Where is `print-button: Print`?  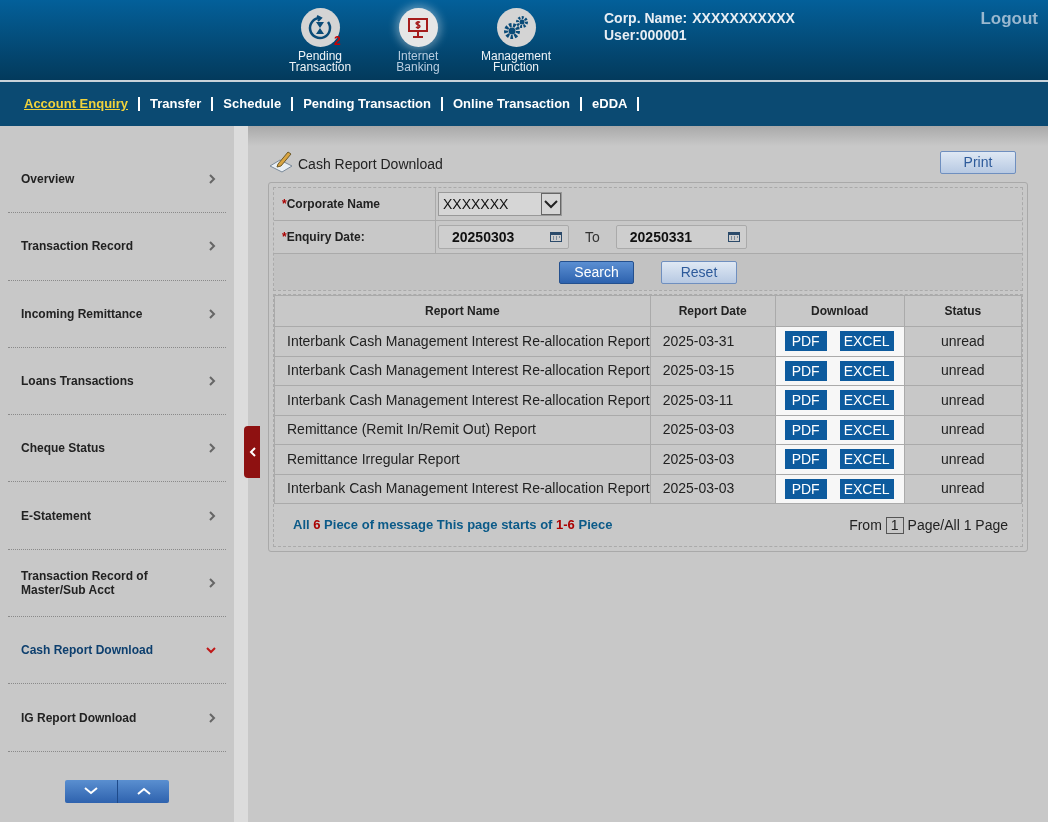
print-button: Print is located at coordinates (978, 162).